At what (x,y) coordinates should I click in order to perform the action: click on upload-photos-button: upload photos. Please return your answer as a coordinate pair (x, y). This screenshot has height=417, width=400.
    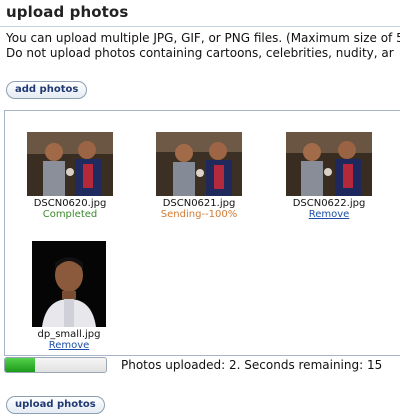
    Looking at the image, I should click on (55, 405).